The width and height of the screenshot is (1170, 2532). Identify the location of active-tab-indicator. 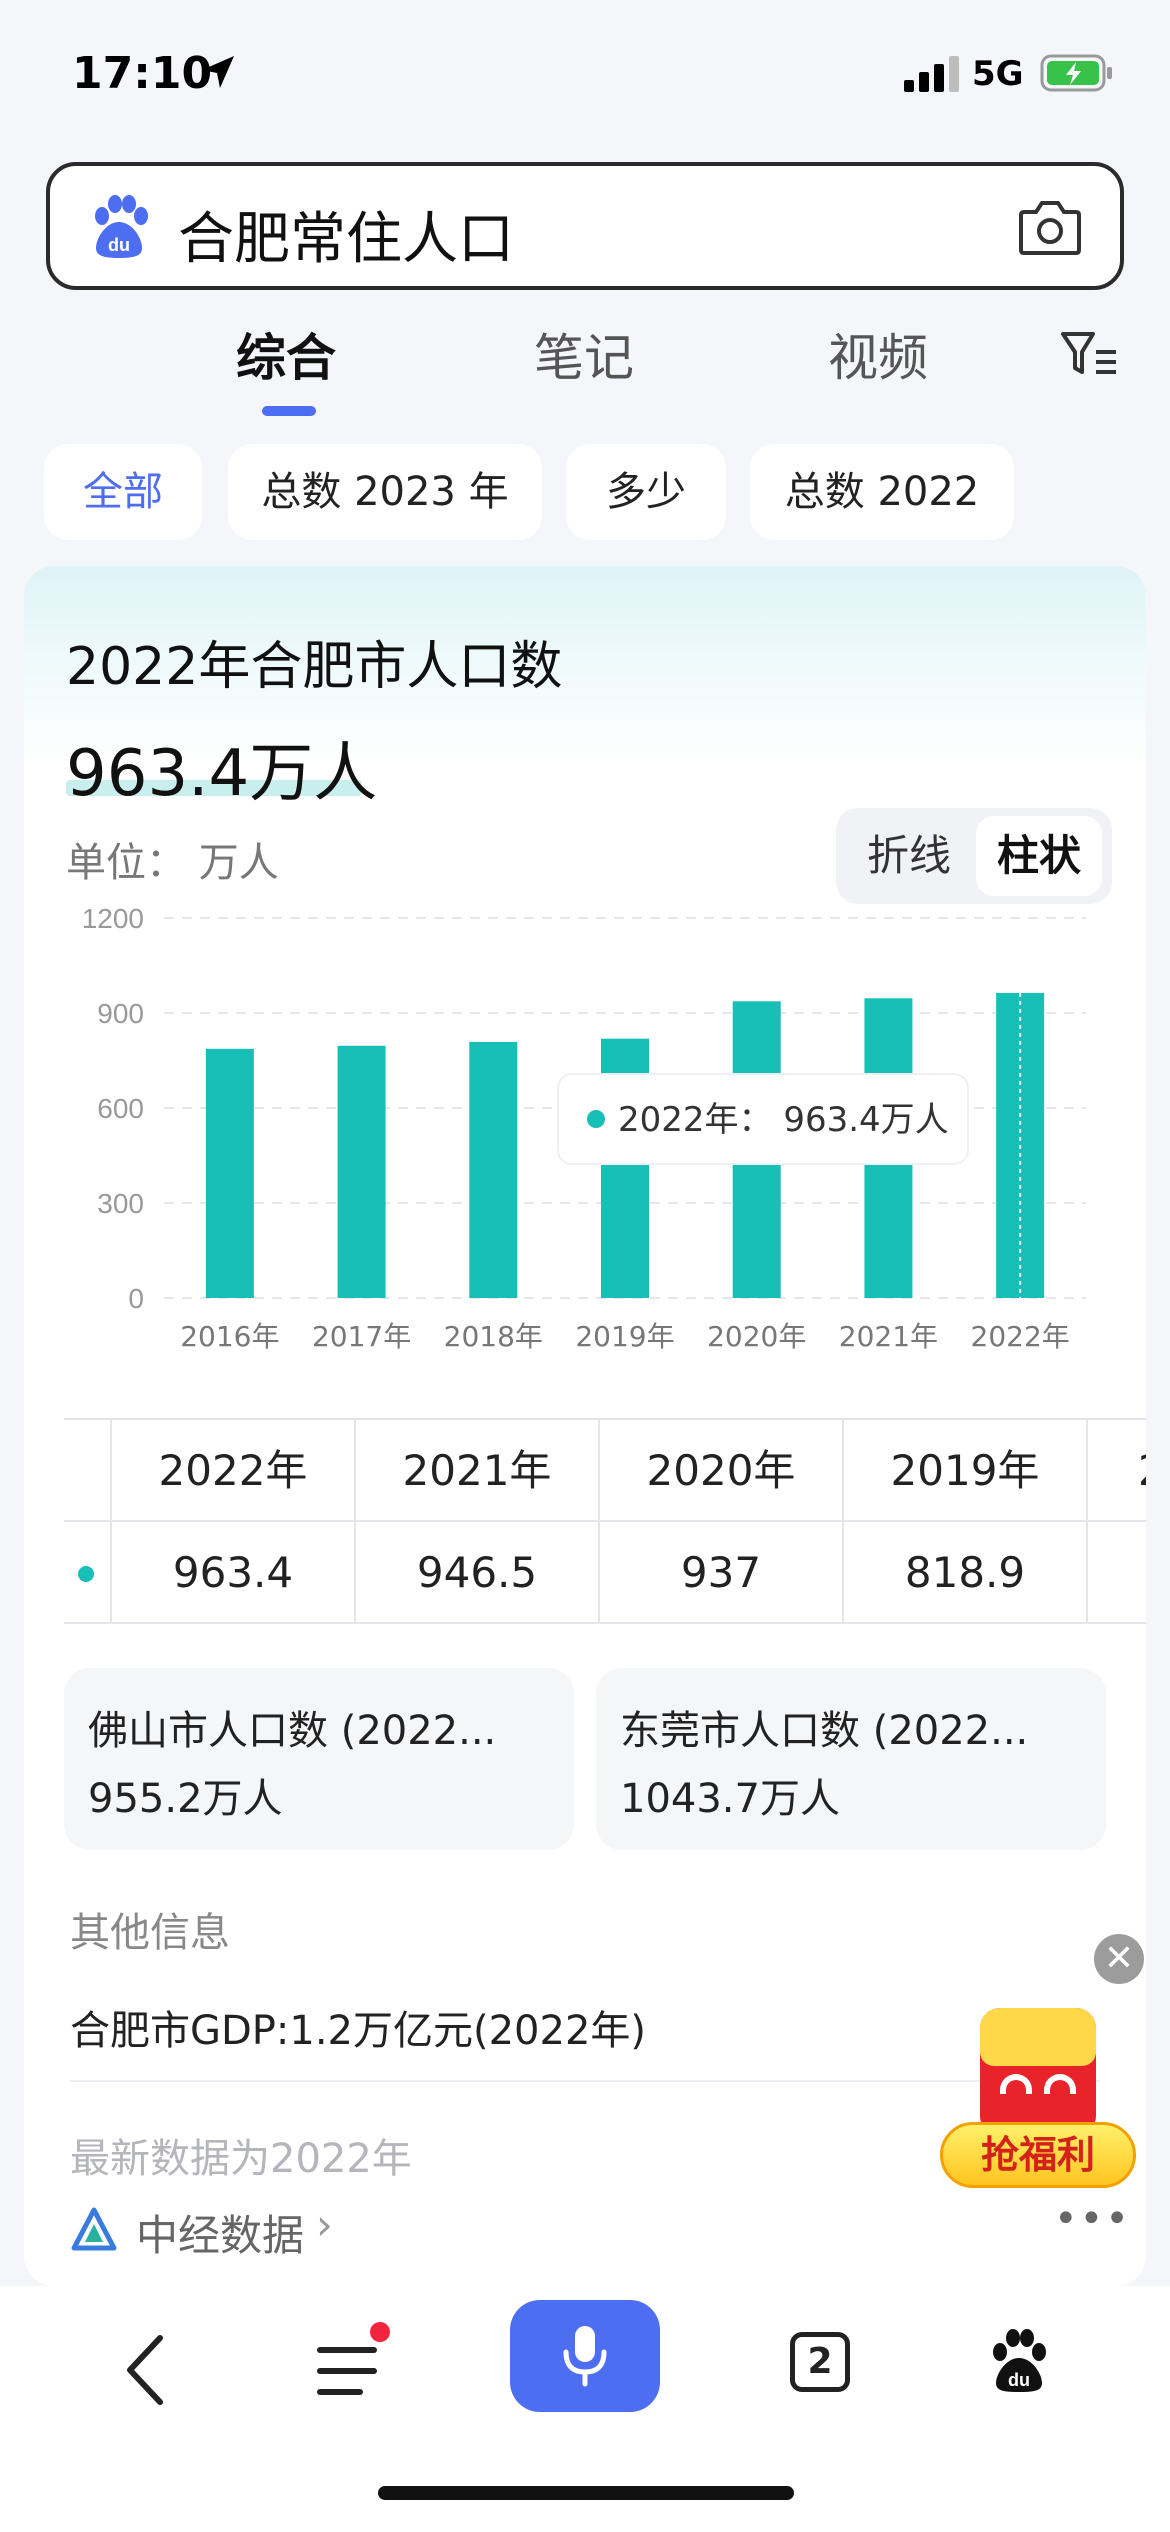
(289, 411).